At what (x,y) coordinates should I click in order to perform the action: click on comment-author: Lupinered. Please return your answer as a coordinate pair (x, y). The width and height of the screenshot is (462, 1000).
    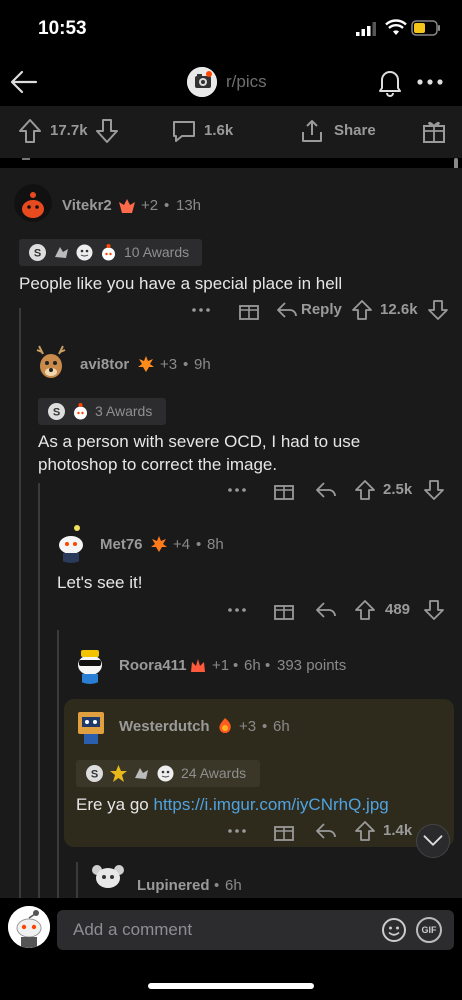
    Looking at the image, I should click on (173, 885).